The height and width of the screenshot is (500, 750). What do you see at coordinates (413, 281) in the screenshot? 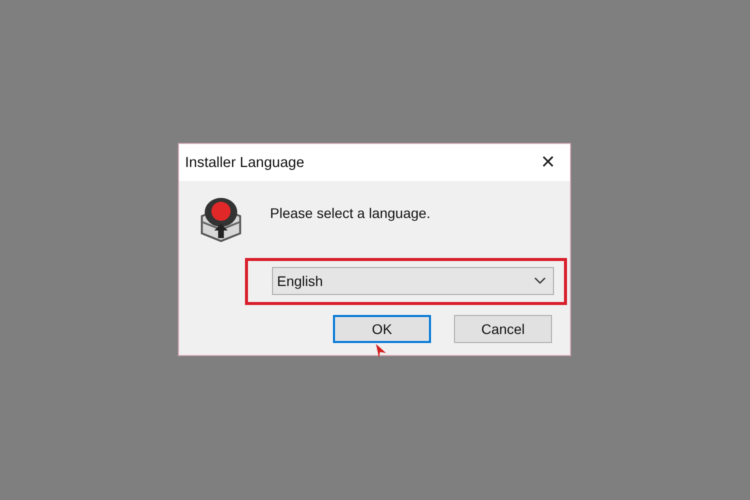
I see `language-dropdown: English` at bounding box center [413, 281].